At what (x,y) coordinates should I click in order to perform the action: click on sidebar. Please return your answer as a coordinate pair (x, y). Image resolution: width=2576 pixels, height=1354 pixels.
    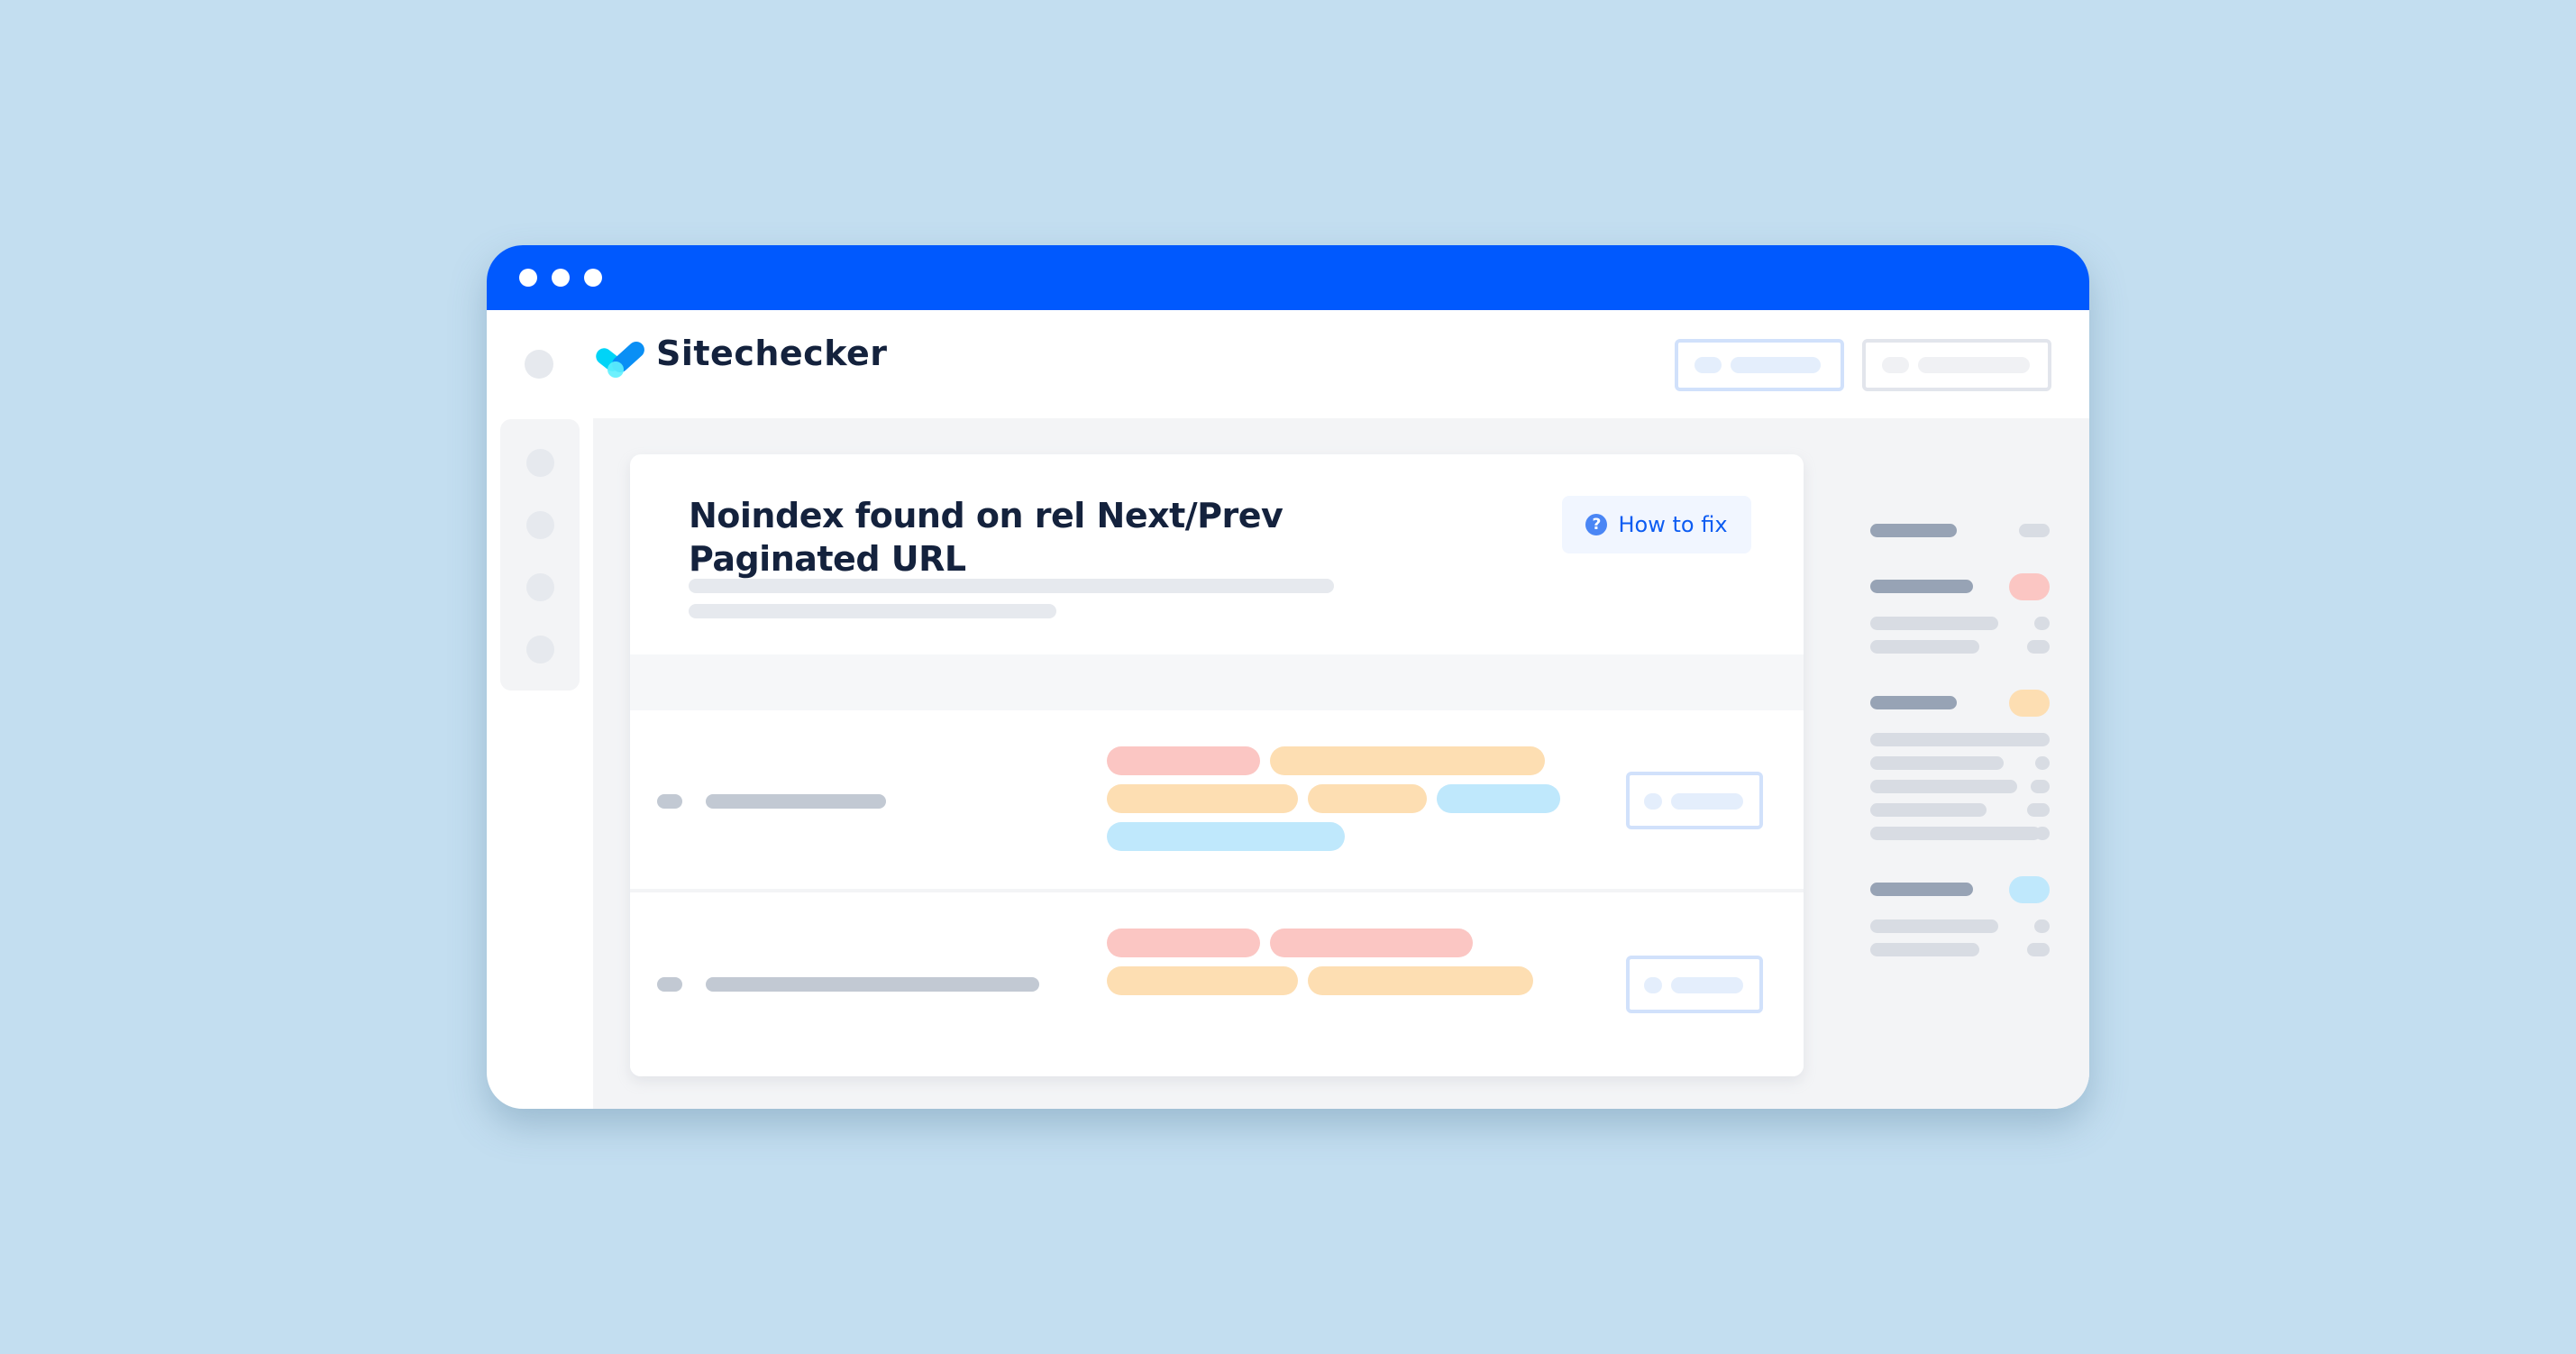
    Looking at the image, I should click on (540, 555).